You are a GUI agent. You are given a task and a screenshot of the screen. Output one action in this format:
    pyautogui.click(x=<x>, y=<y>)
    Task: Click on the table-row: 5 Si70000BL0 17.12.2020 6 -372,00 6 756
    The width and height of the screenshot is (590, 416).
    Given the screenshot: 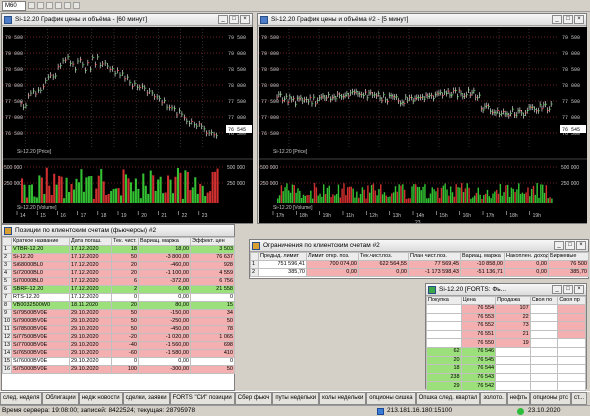 What is the action you would take?
    pyautogui.click(x=118, y=281)
    